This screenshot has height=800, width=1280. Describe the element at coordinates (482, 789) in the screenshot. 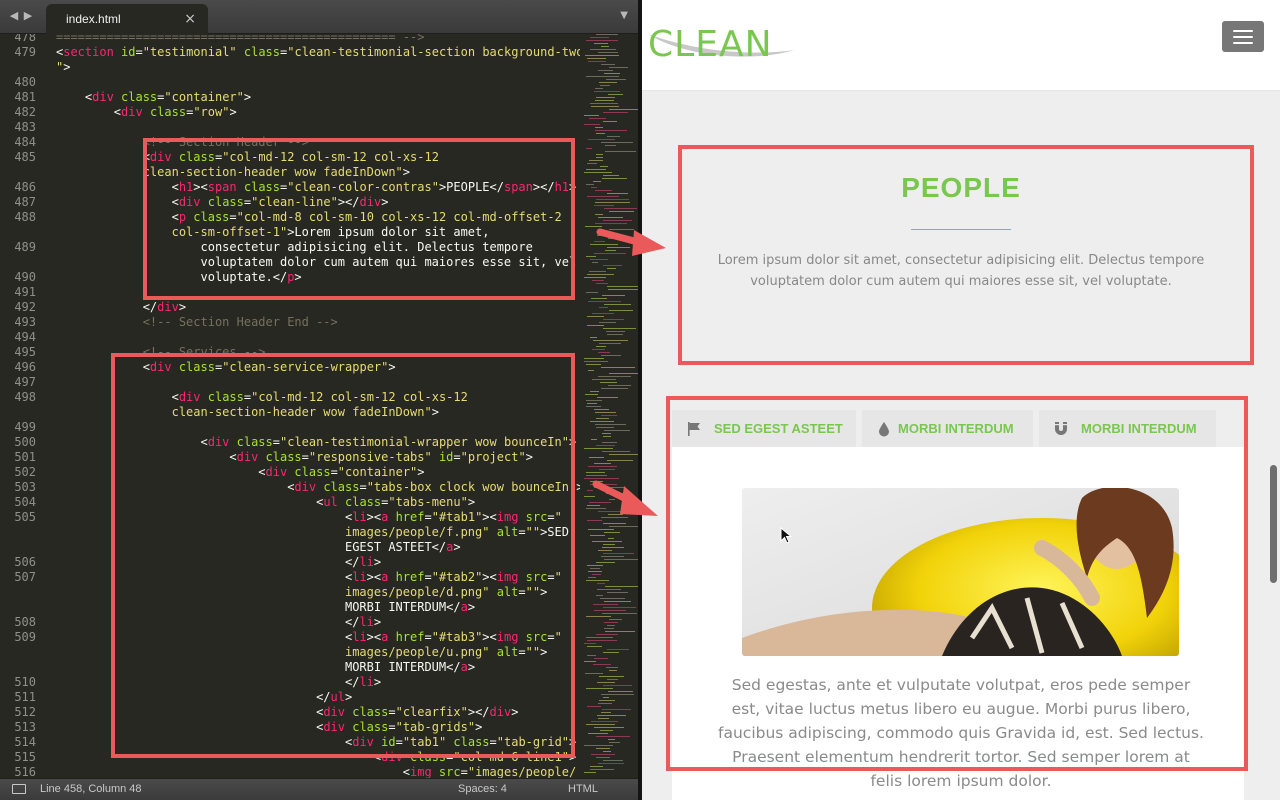

I see `indentation-setting: Spaces: 4` at that location.